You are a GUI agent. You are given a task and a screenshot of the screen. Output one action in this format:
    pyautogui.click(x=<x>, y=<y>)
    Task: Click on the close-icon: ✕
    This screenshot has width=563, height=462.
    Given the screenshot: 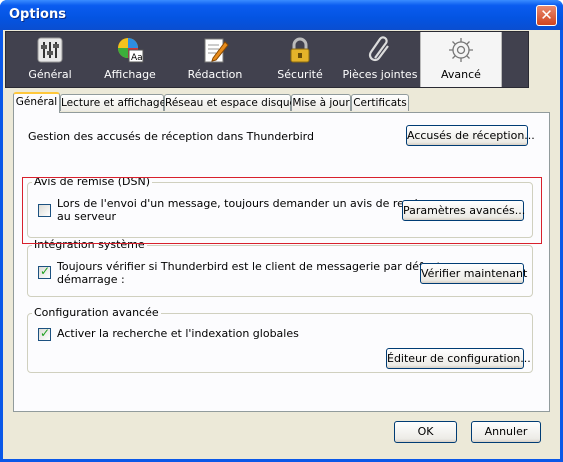 What is the action you would take?
    pyautogui.click(x=546, y=15)
    